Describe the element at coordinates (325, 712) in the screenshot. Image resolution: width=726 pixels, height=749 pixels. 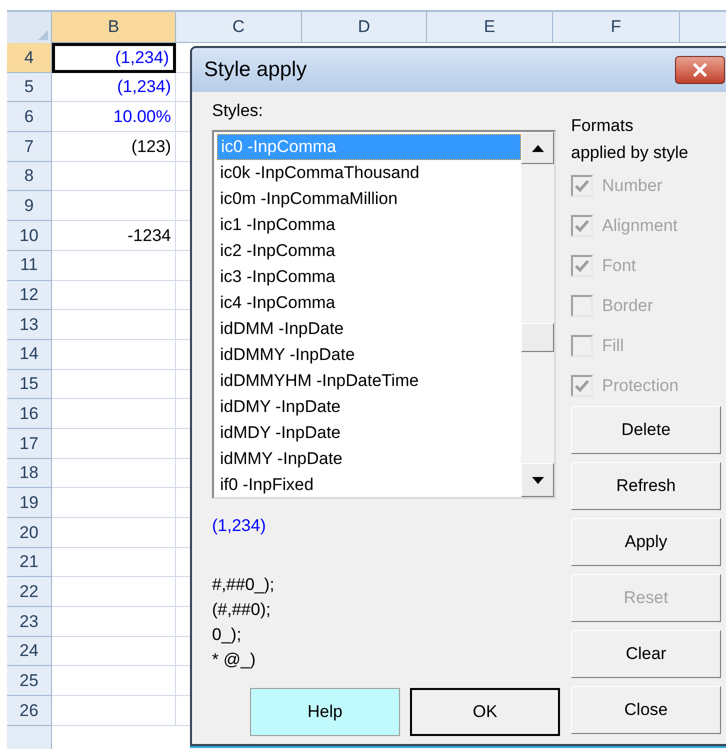
I see `help-button: Help` at that location.